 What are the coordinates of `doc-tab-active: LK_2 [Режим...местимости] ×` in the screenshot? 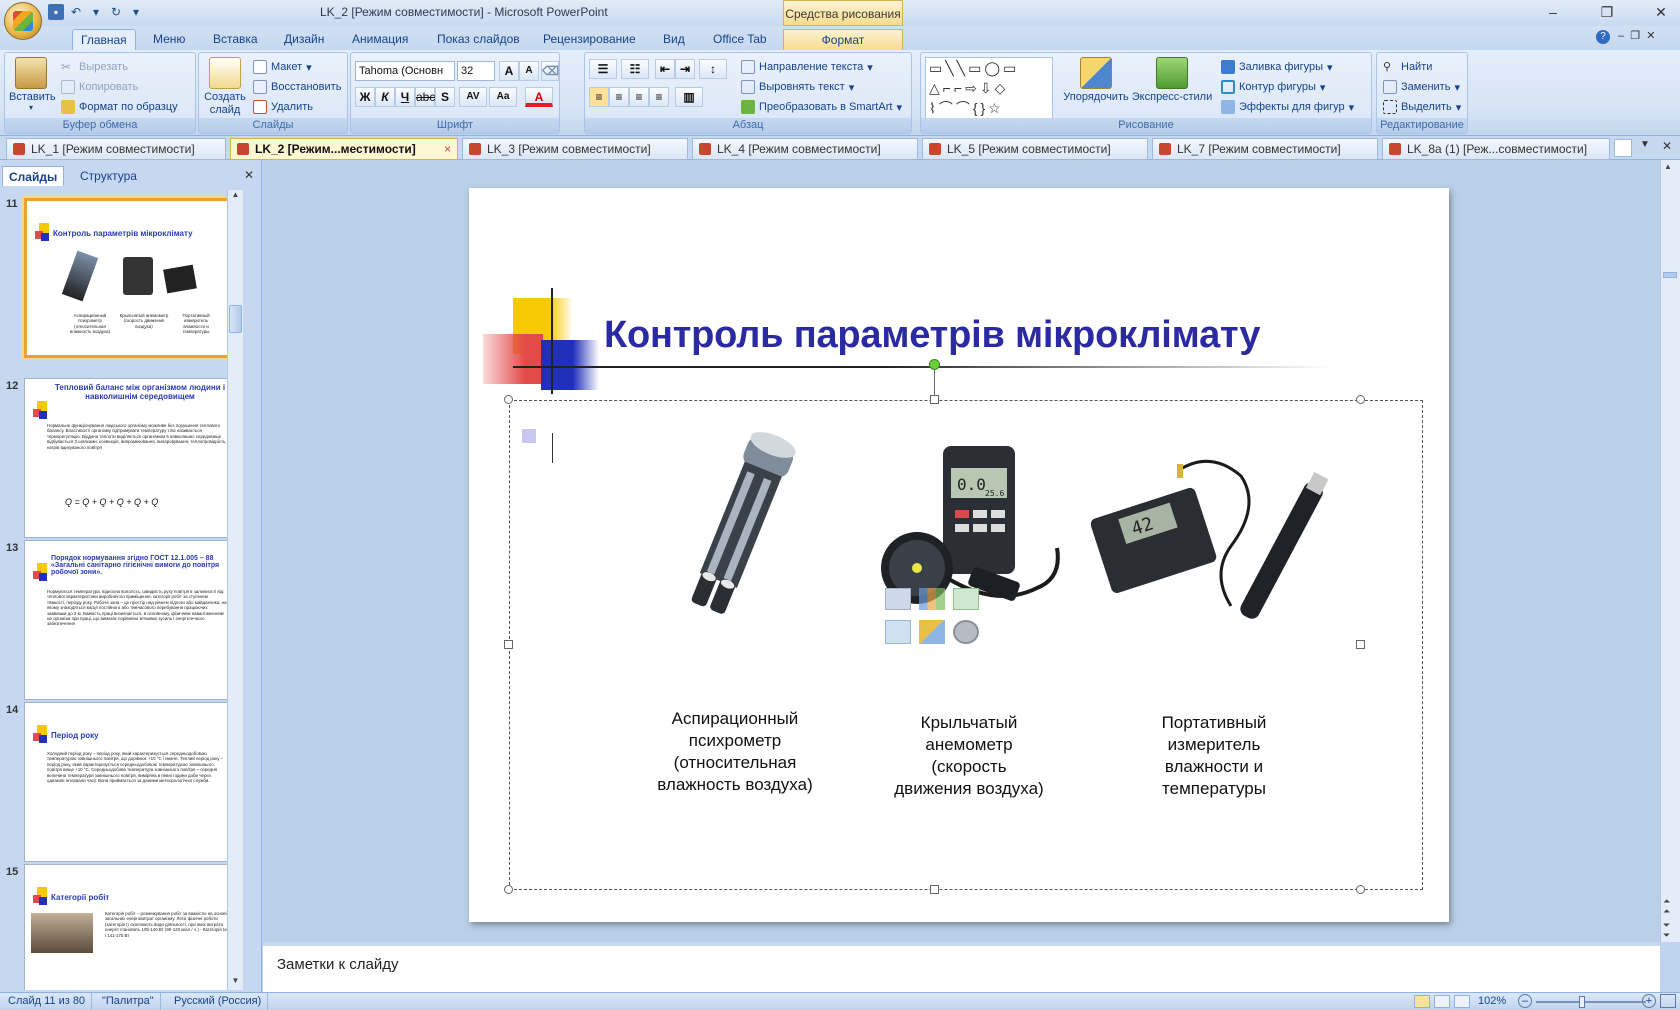 It's located at (344, 149).